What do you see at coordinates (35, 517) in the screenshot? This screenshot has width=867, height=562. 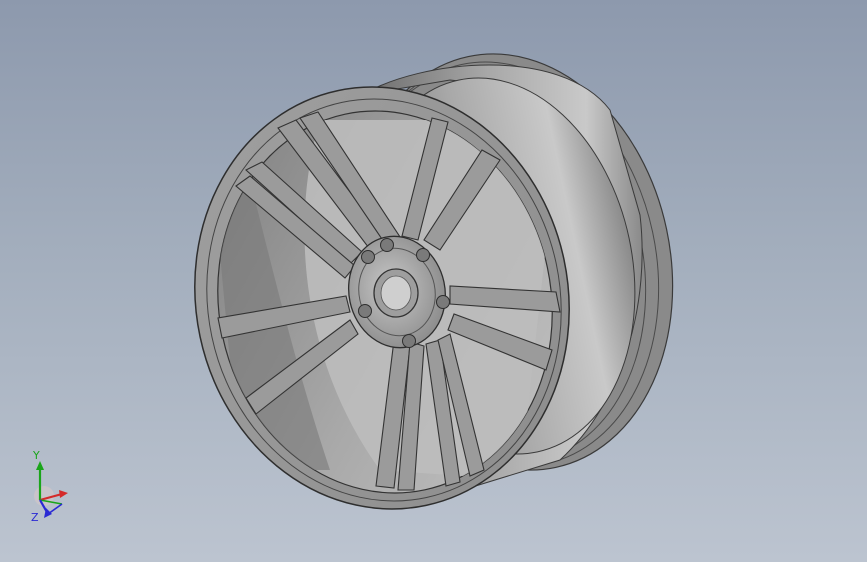 I see `z-axis-label: Z` at bounding box center [35, 517].